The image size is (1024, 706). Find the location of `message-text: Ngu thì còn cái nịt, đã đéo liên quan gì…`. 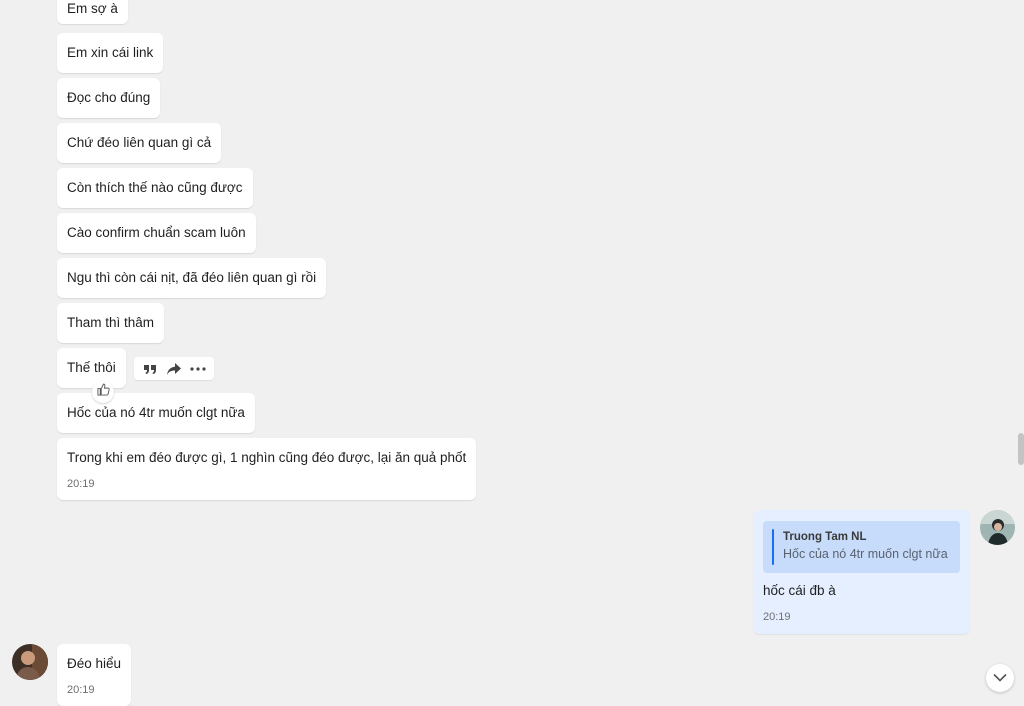

message-text: Ngu thì còn cái nịt, đã đéo liên quan gì… is located at coordinates (192, 277).